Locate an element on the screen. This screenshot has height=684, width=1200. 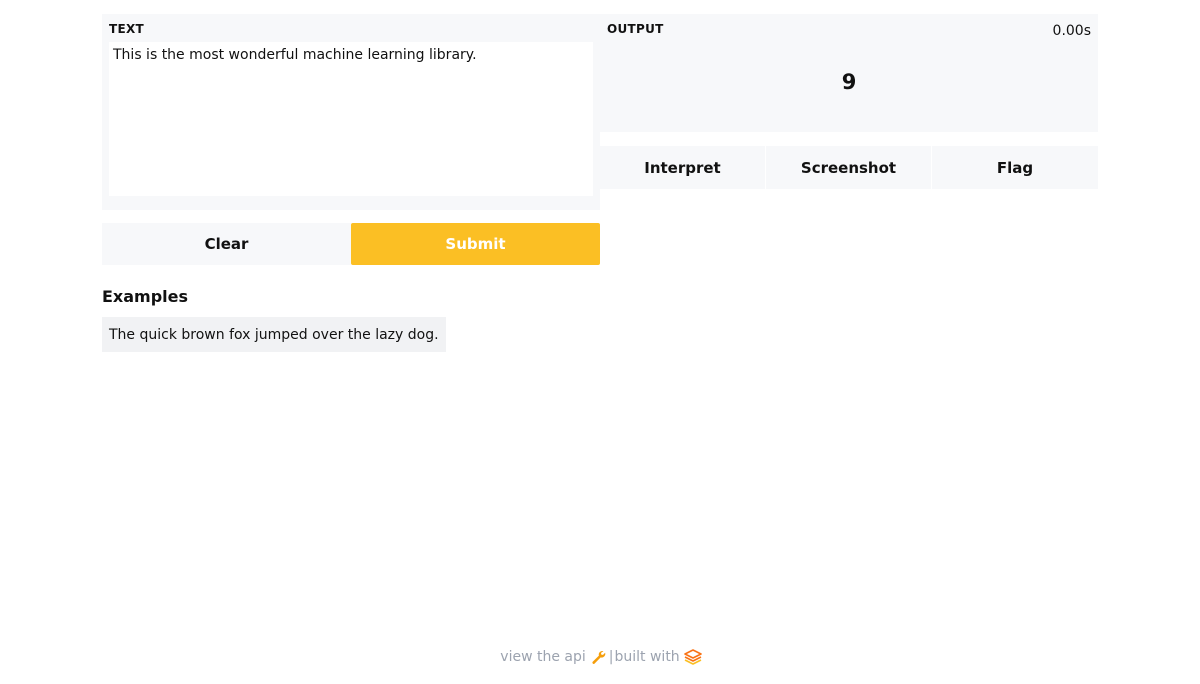
view-api-link: view the api is located at coordinates (553, 657).